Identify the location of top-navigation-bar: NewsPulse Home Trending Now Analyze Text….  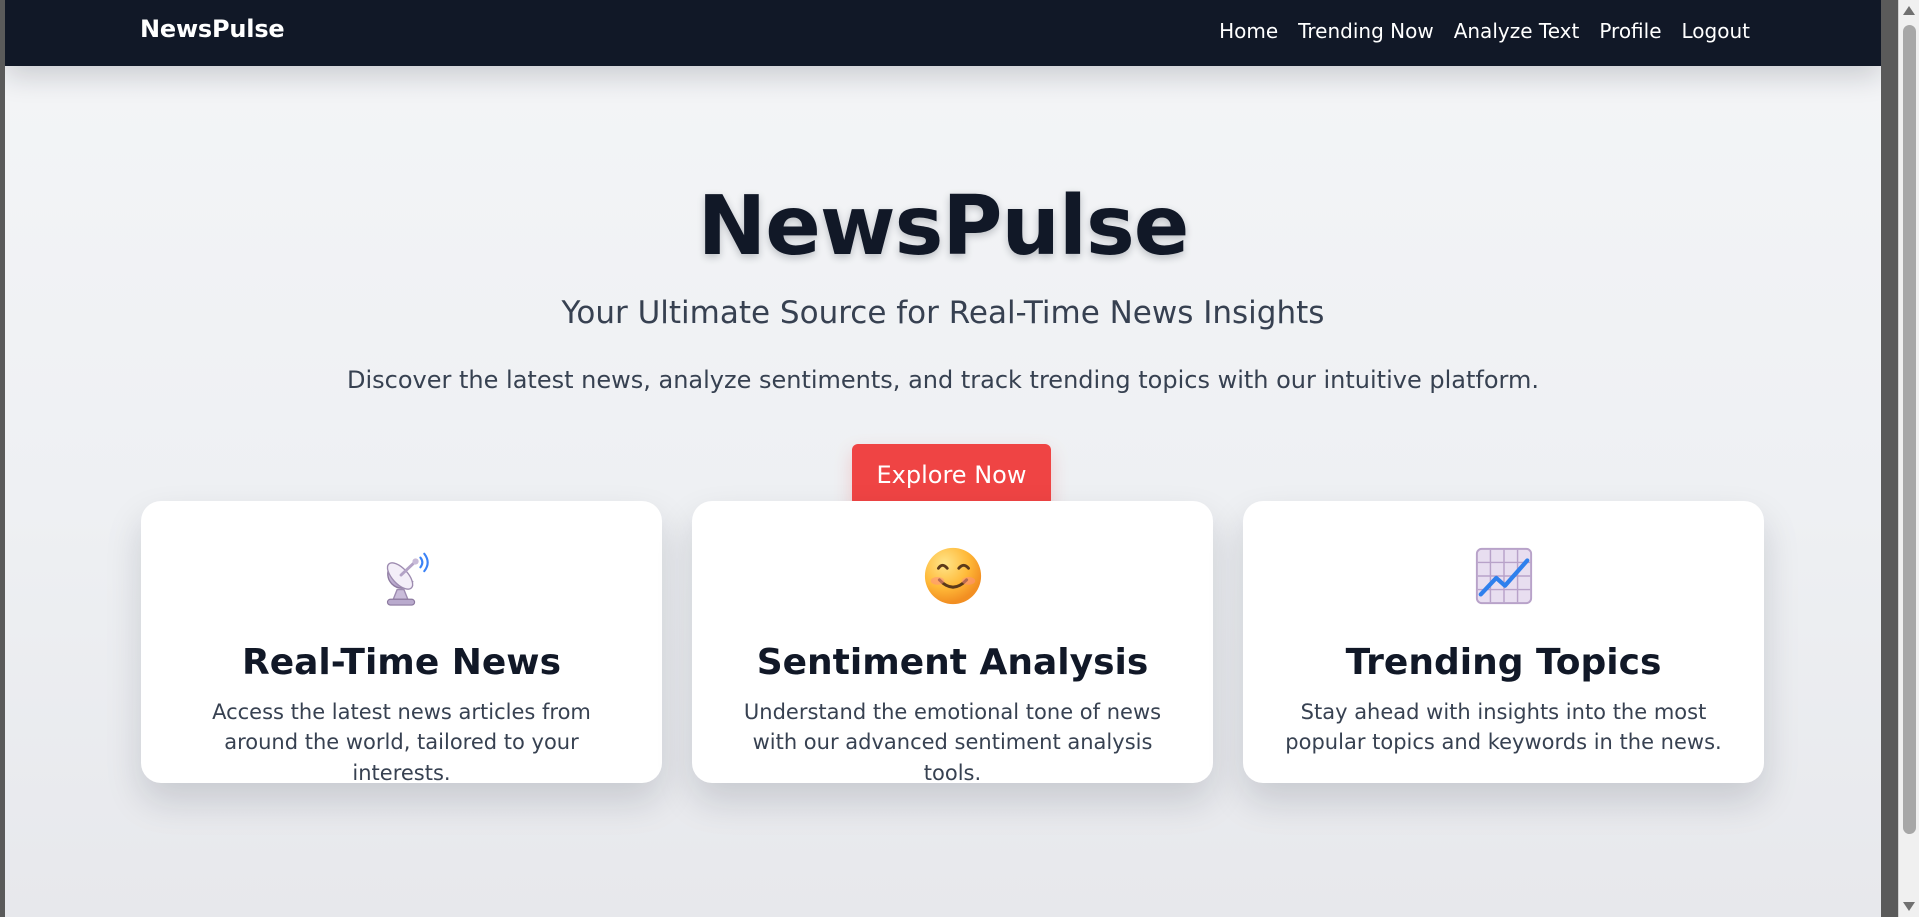
(943, 33).